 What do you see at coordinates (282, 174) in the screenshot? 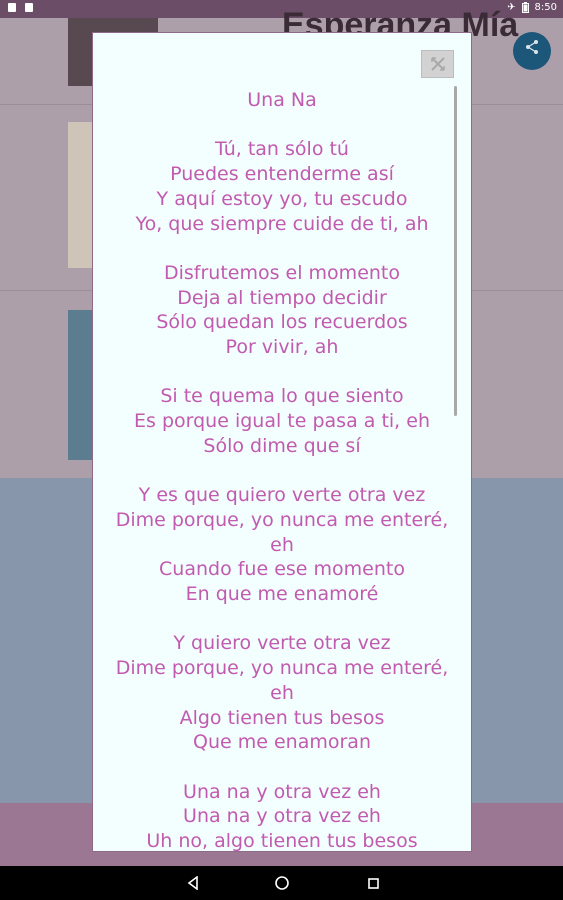
I see `lyrics-line: Puedes entenderme así` at bounding box center [282, 174].